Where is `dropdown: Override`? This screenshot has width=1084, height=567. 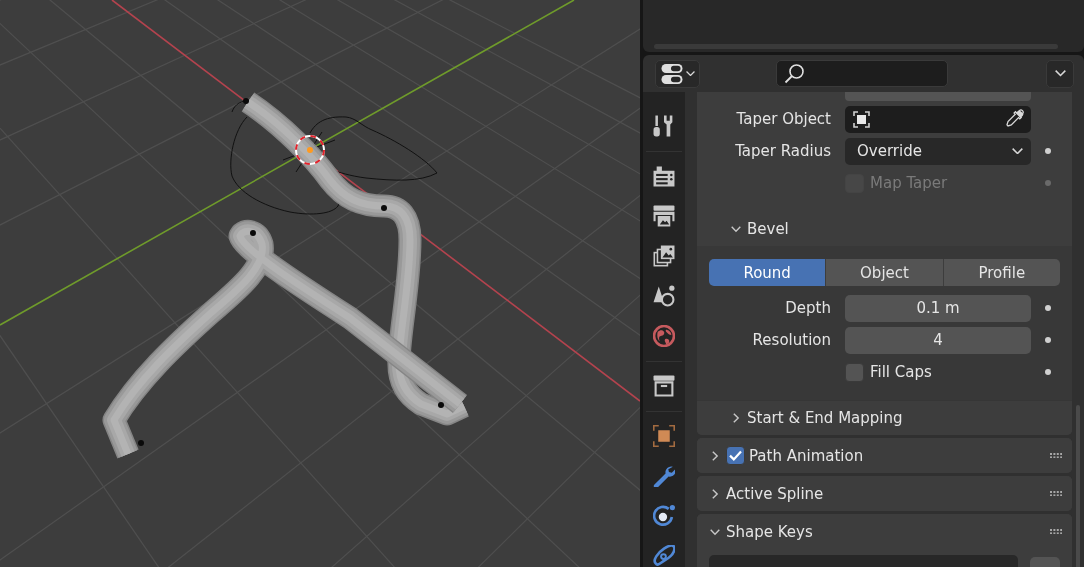
dropdown: Override is located at coordinates (938, 151).